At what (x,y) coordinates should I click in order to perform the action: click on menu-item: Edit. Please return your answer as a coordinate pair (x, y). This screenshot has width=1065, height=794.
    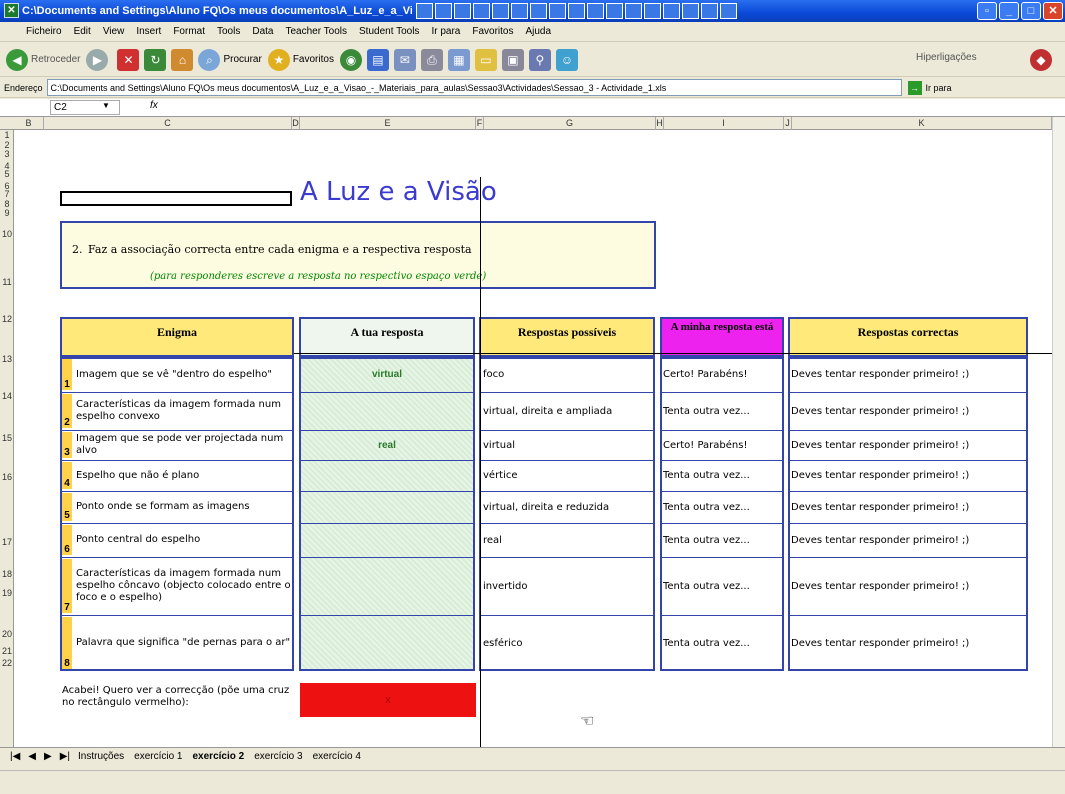
    Looking at the image, I should click on (82, 31).